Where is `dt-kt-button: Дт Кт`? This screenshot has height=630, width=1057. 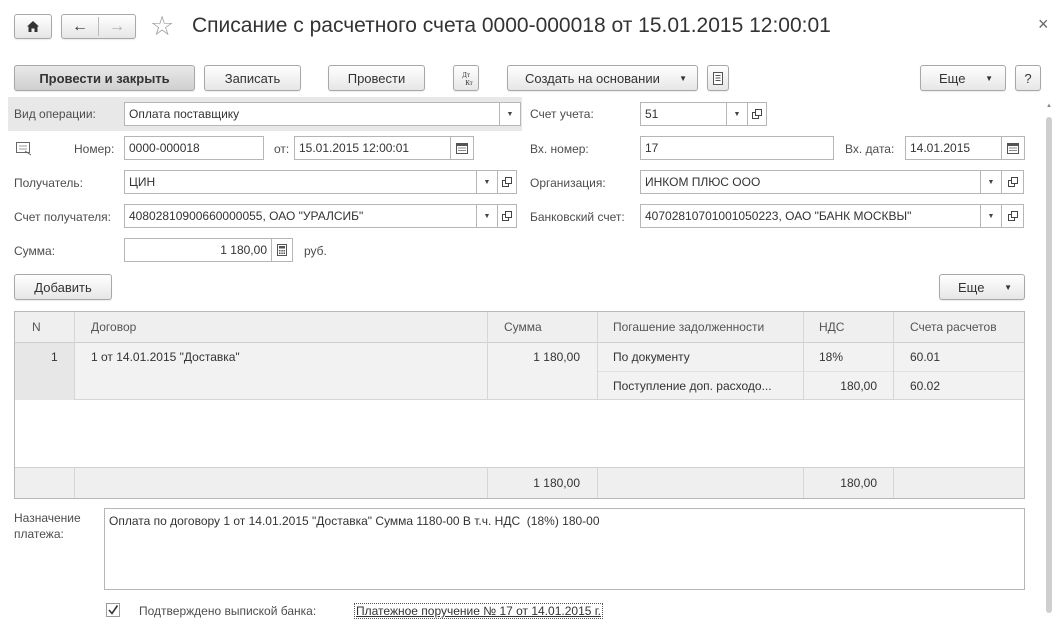
dt-kt-button: Дт Кт is located at coordinates (466, 78).